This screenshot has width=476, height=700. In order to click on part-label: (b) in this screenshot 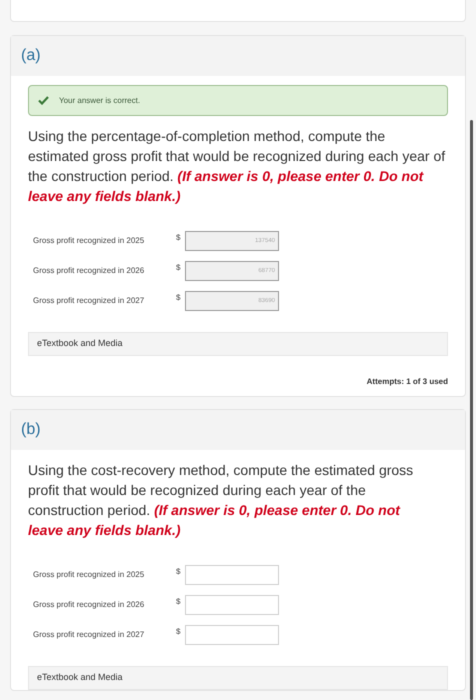, I will do `click(31, 430)`.